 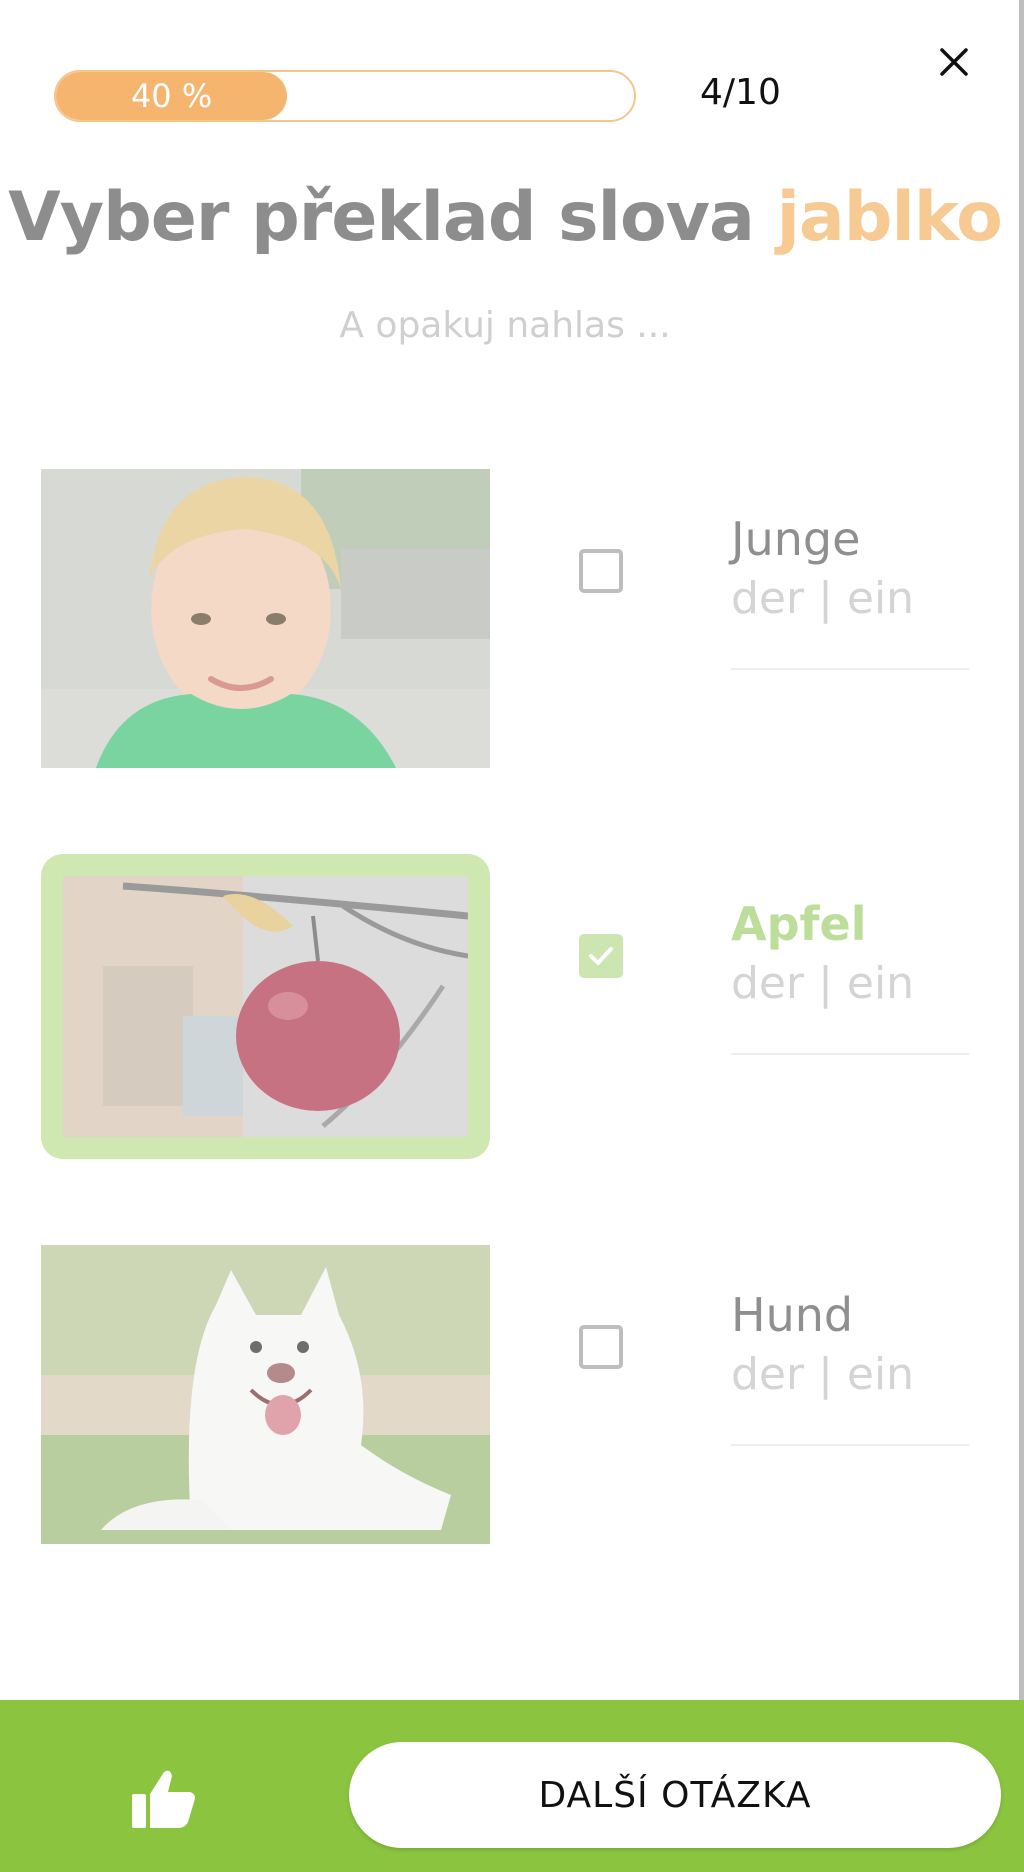 I want to click on page-title: Vyber překlad slova jablko, so click(x=505, y=217).